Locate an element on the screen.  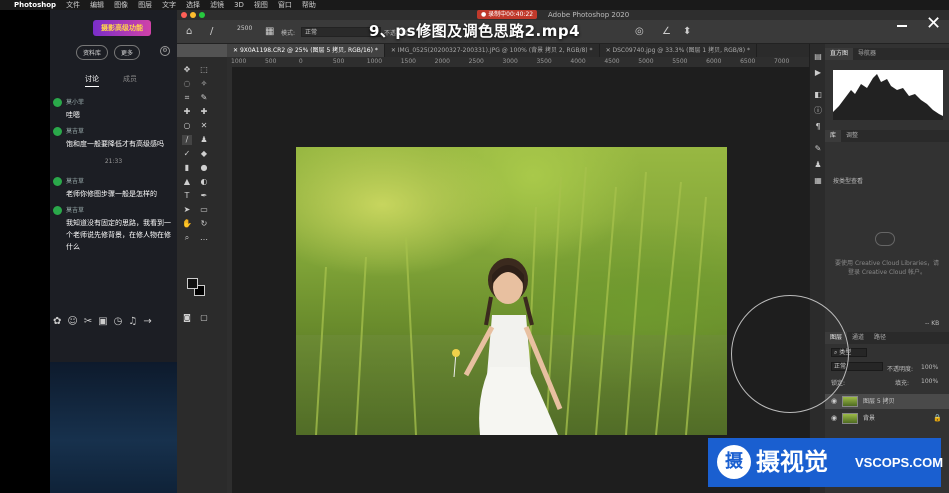
pen-tool-icon: ✒ is located at coordinates (204, 196).